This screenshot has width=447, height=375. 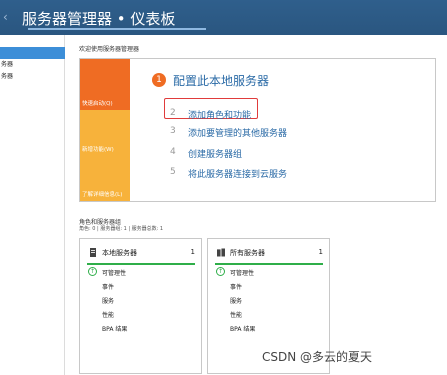 What do you see at coordinates (173, 131) in the screenshot?
I see `step-number: 3` at bounding box center [173, 131].